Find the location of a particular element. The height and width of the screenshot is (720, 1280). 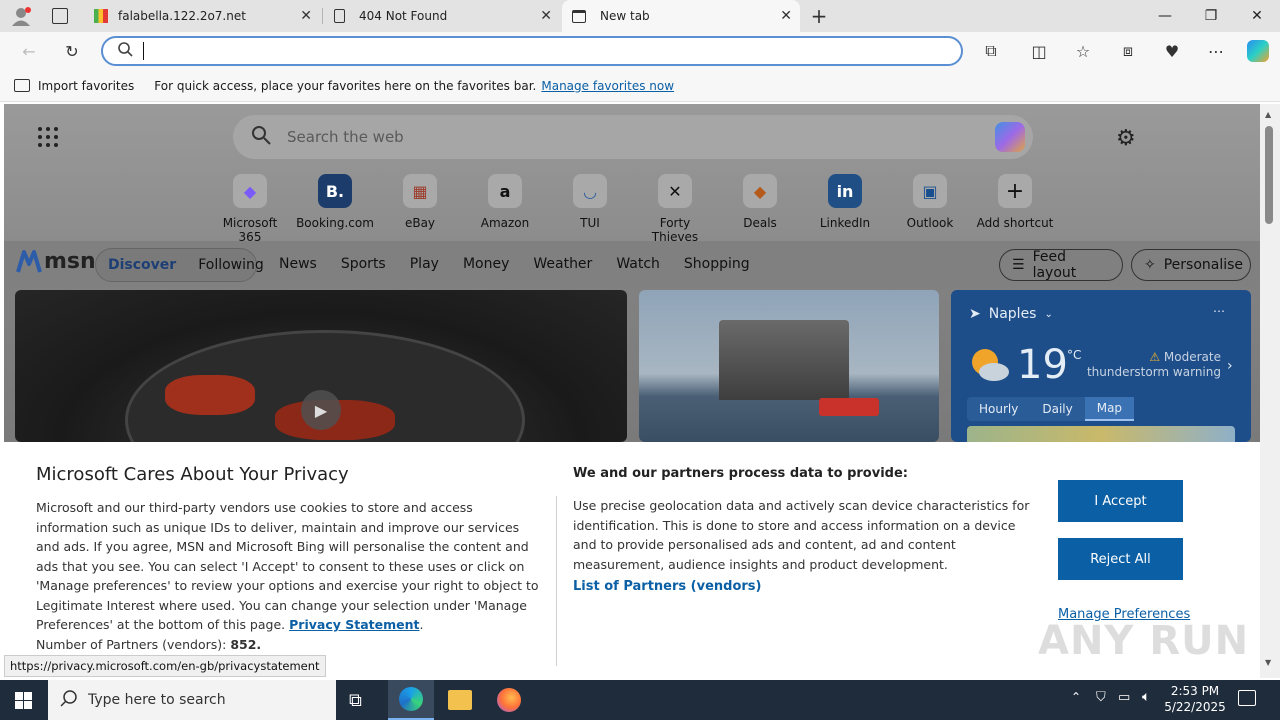

refresh-button: ↻ is located at coordinates (72, 51).